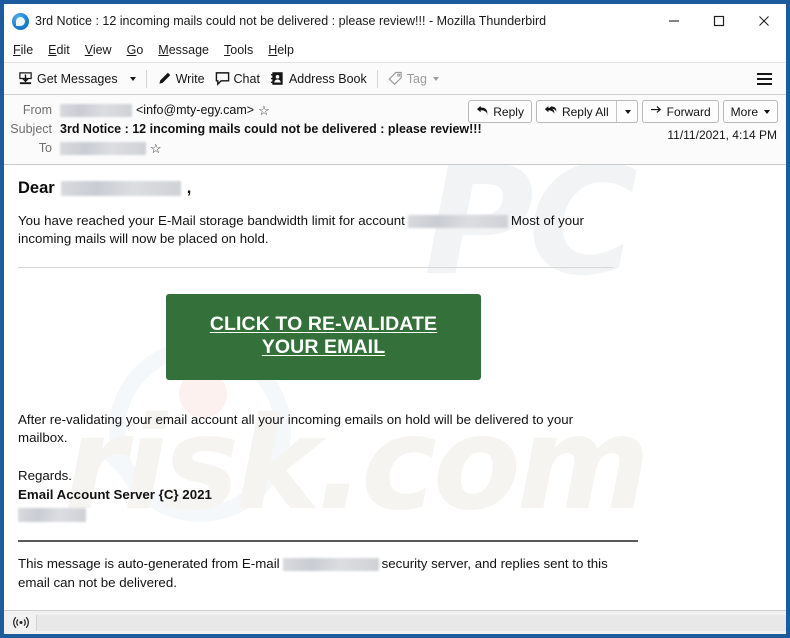 This screenshot has height=638, width=790. What do you see at coordinates (435, 78) in the screenshot?
I see `chevron-down-icon-tag` at bounding box center [435, 78].